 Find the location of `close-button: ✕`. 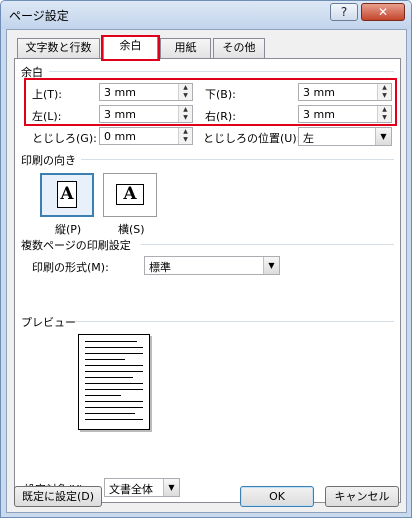

close-button: ✕ is located at coordinates (383, 12).